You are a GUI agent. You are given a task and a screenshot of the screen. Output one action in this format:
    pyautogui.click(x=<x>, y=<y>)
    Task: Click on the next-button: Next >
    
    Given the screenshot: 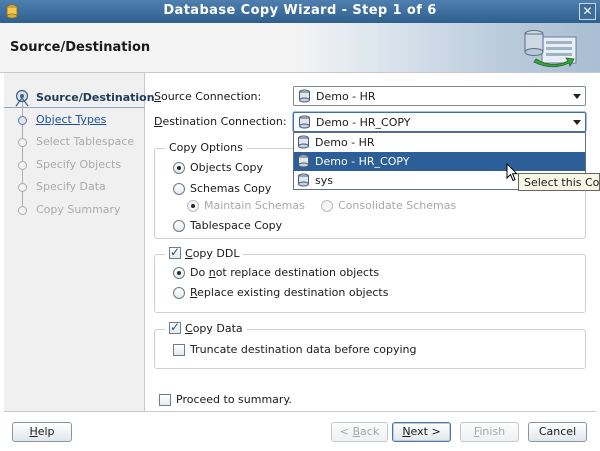 What is the action you would take?
    pyautogui.click(x=421, y=432)
    